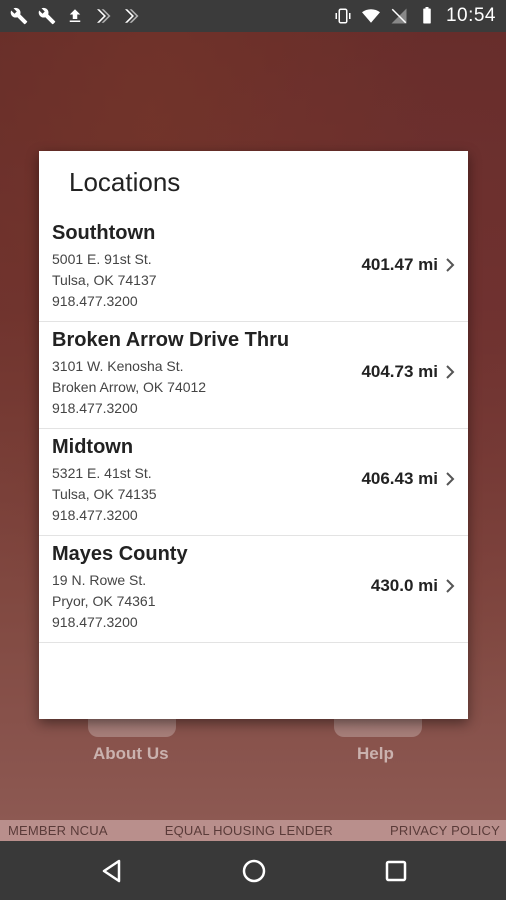  Describe the element at coordinates (104, 280) in the screenshot. I see `location-city: Tulsa, OK 74137` at that location.